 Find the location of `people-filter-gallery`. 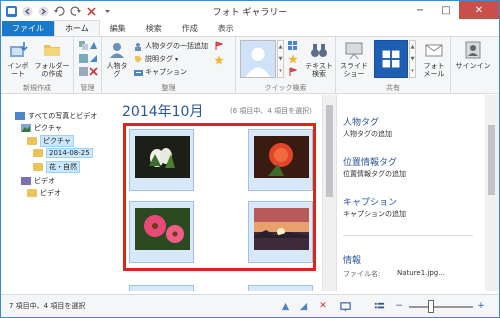

people-filter-gallery is located at coordinates (258, 59).